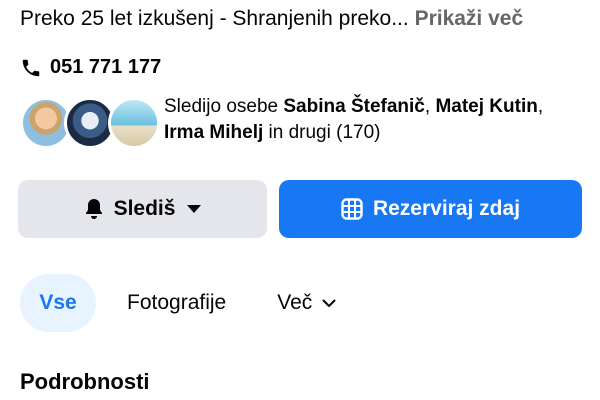 This screenshot has height=400, width=600. Describe the element at coordinates (90, 122) in the screenshot. I see `follower-avatars` at that location.